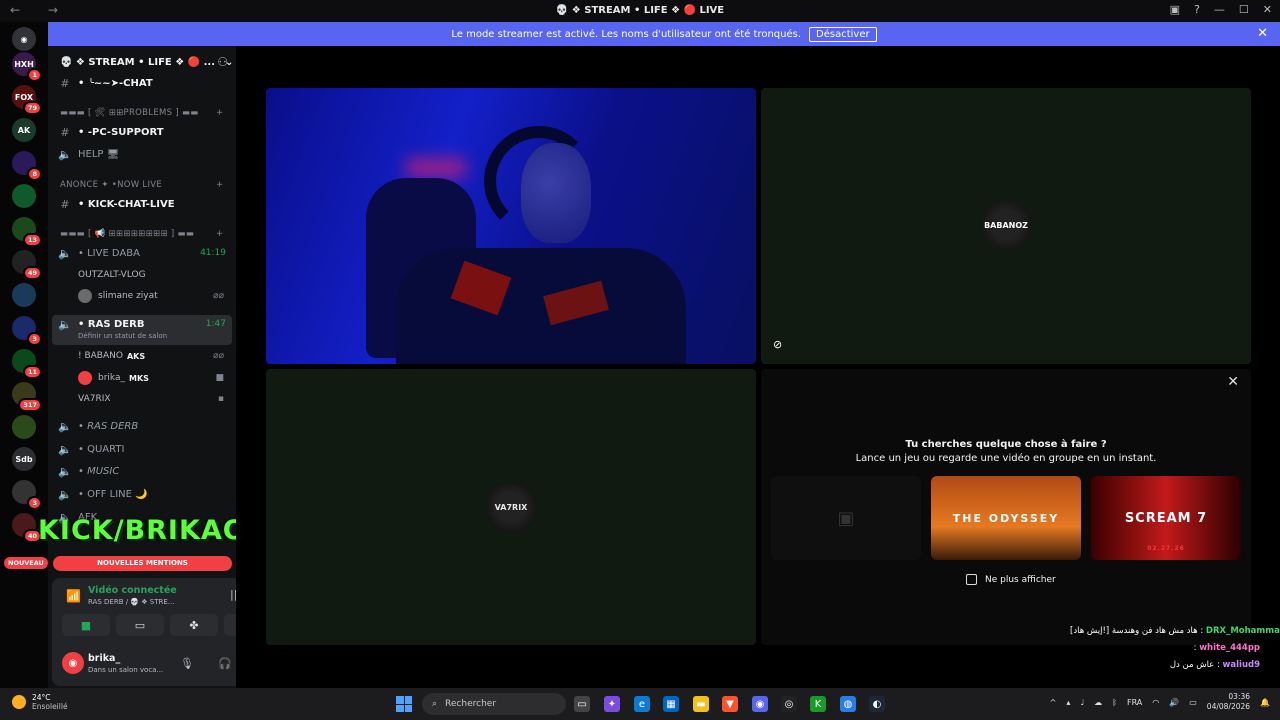  What do you see at coordinates (142, 253) in the screenshot?
I see `channel-live-daba: 🔈 • LIVE DABA 41:19` at bounding box center [142, 253].